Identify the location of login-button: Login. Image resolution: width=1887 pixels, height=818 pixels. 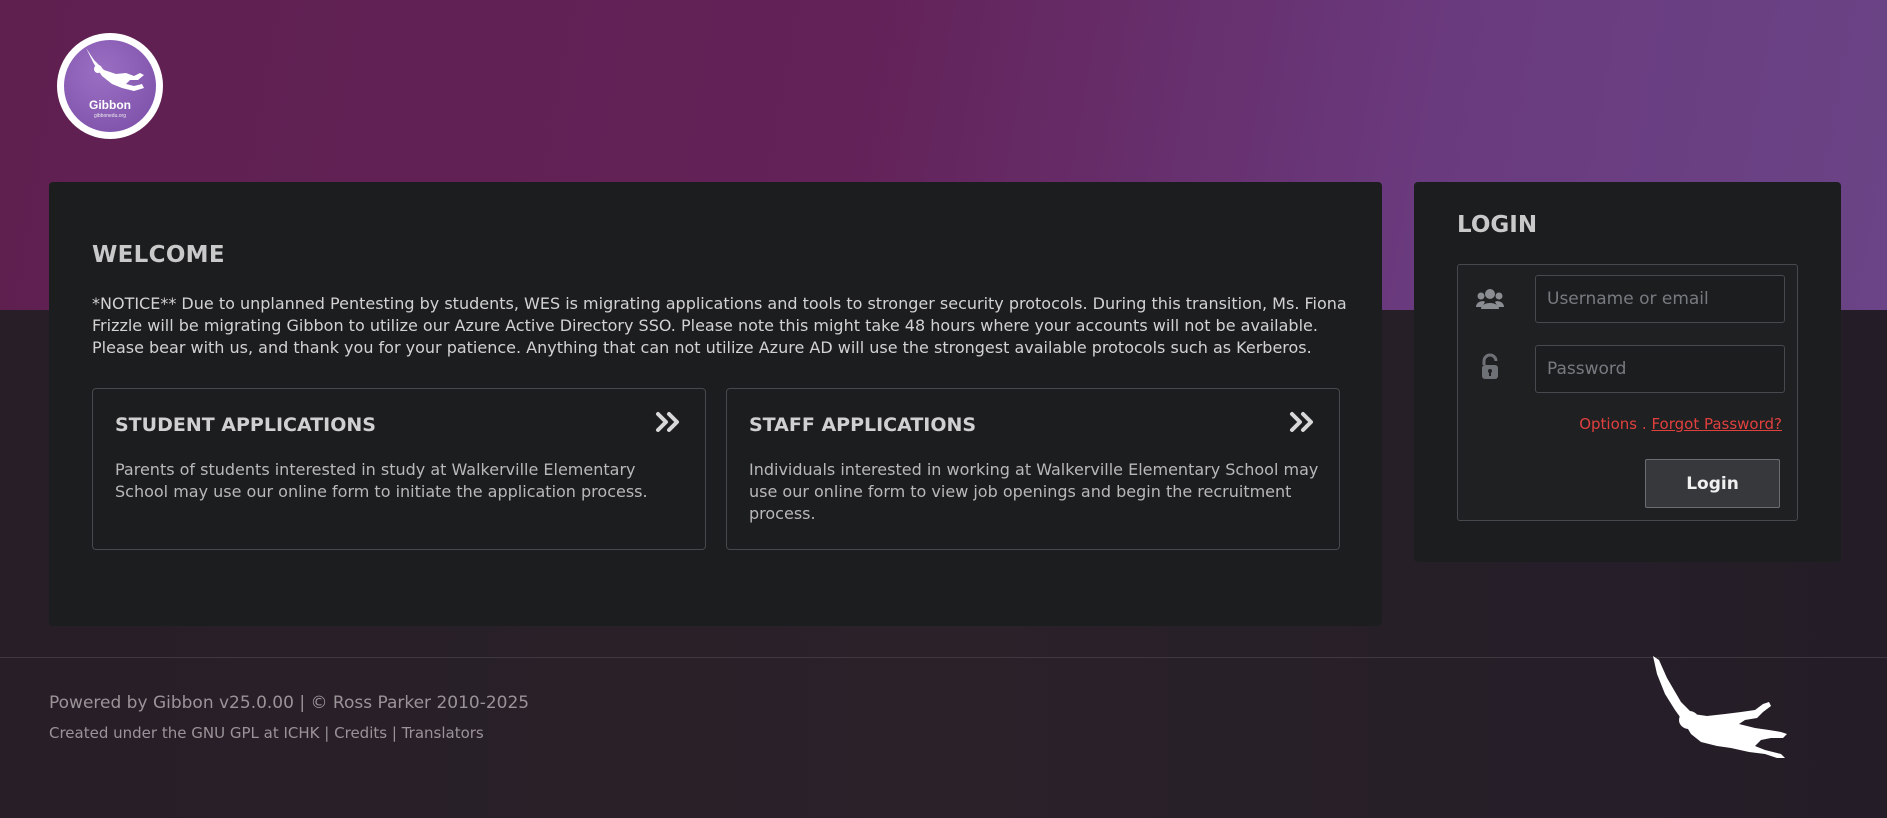
(1712, 483).